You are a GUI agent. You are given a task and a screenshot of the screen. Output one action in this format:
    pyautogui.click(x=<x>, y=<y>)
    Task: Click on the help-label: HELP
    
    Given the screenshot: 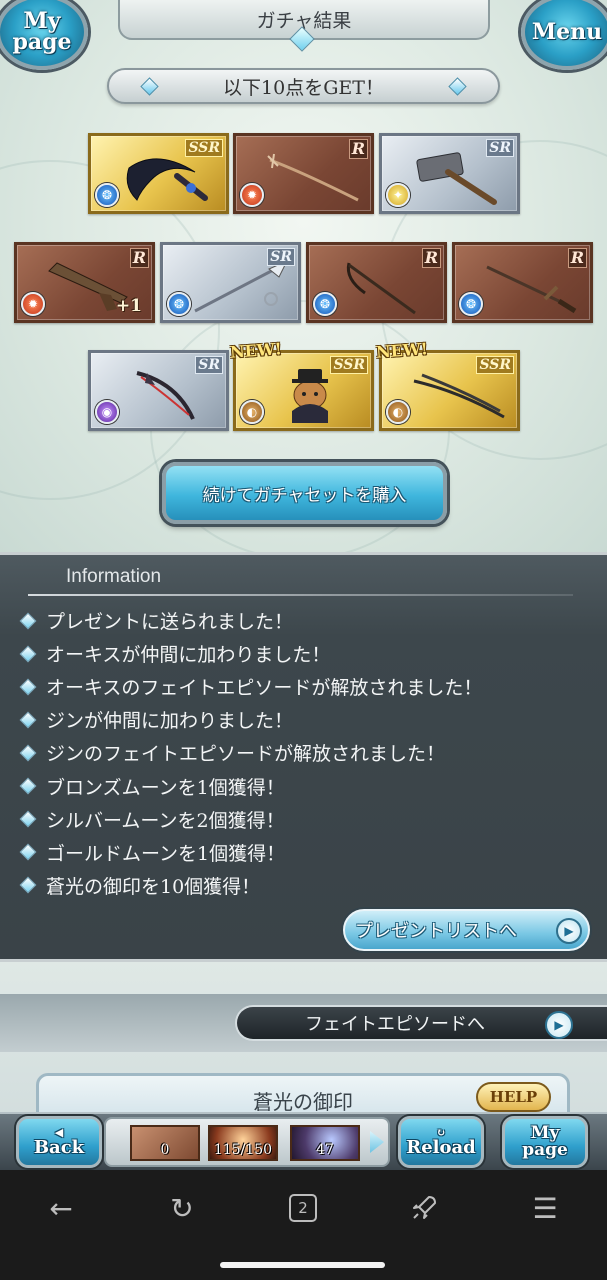 What is the action you would take?
    pyautogui.click(x=513, y=1097)
    